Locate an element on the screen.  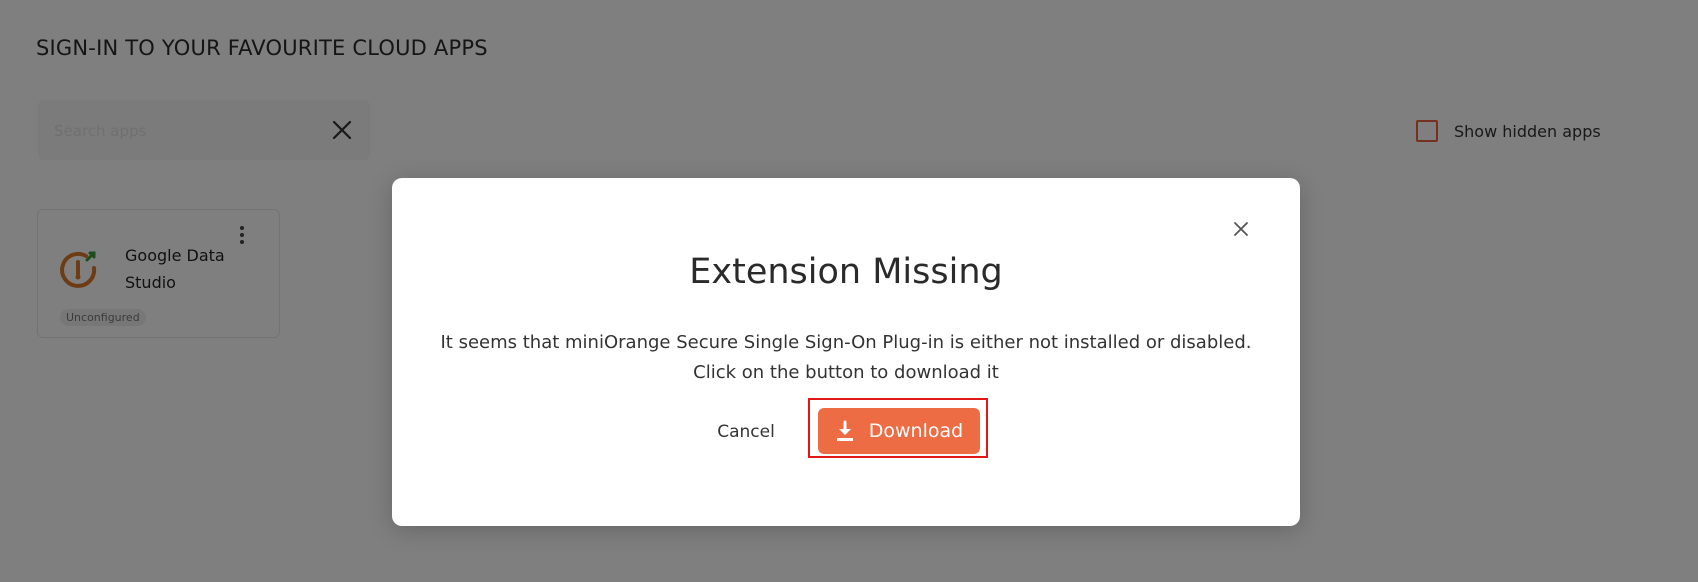
close-icon is located at coordinates (1241, 229).